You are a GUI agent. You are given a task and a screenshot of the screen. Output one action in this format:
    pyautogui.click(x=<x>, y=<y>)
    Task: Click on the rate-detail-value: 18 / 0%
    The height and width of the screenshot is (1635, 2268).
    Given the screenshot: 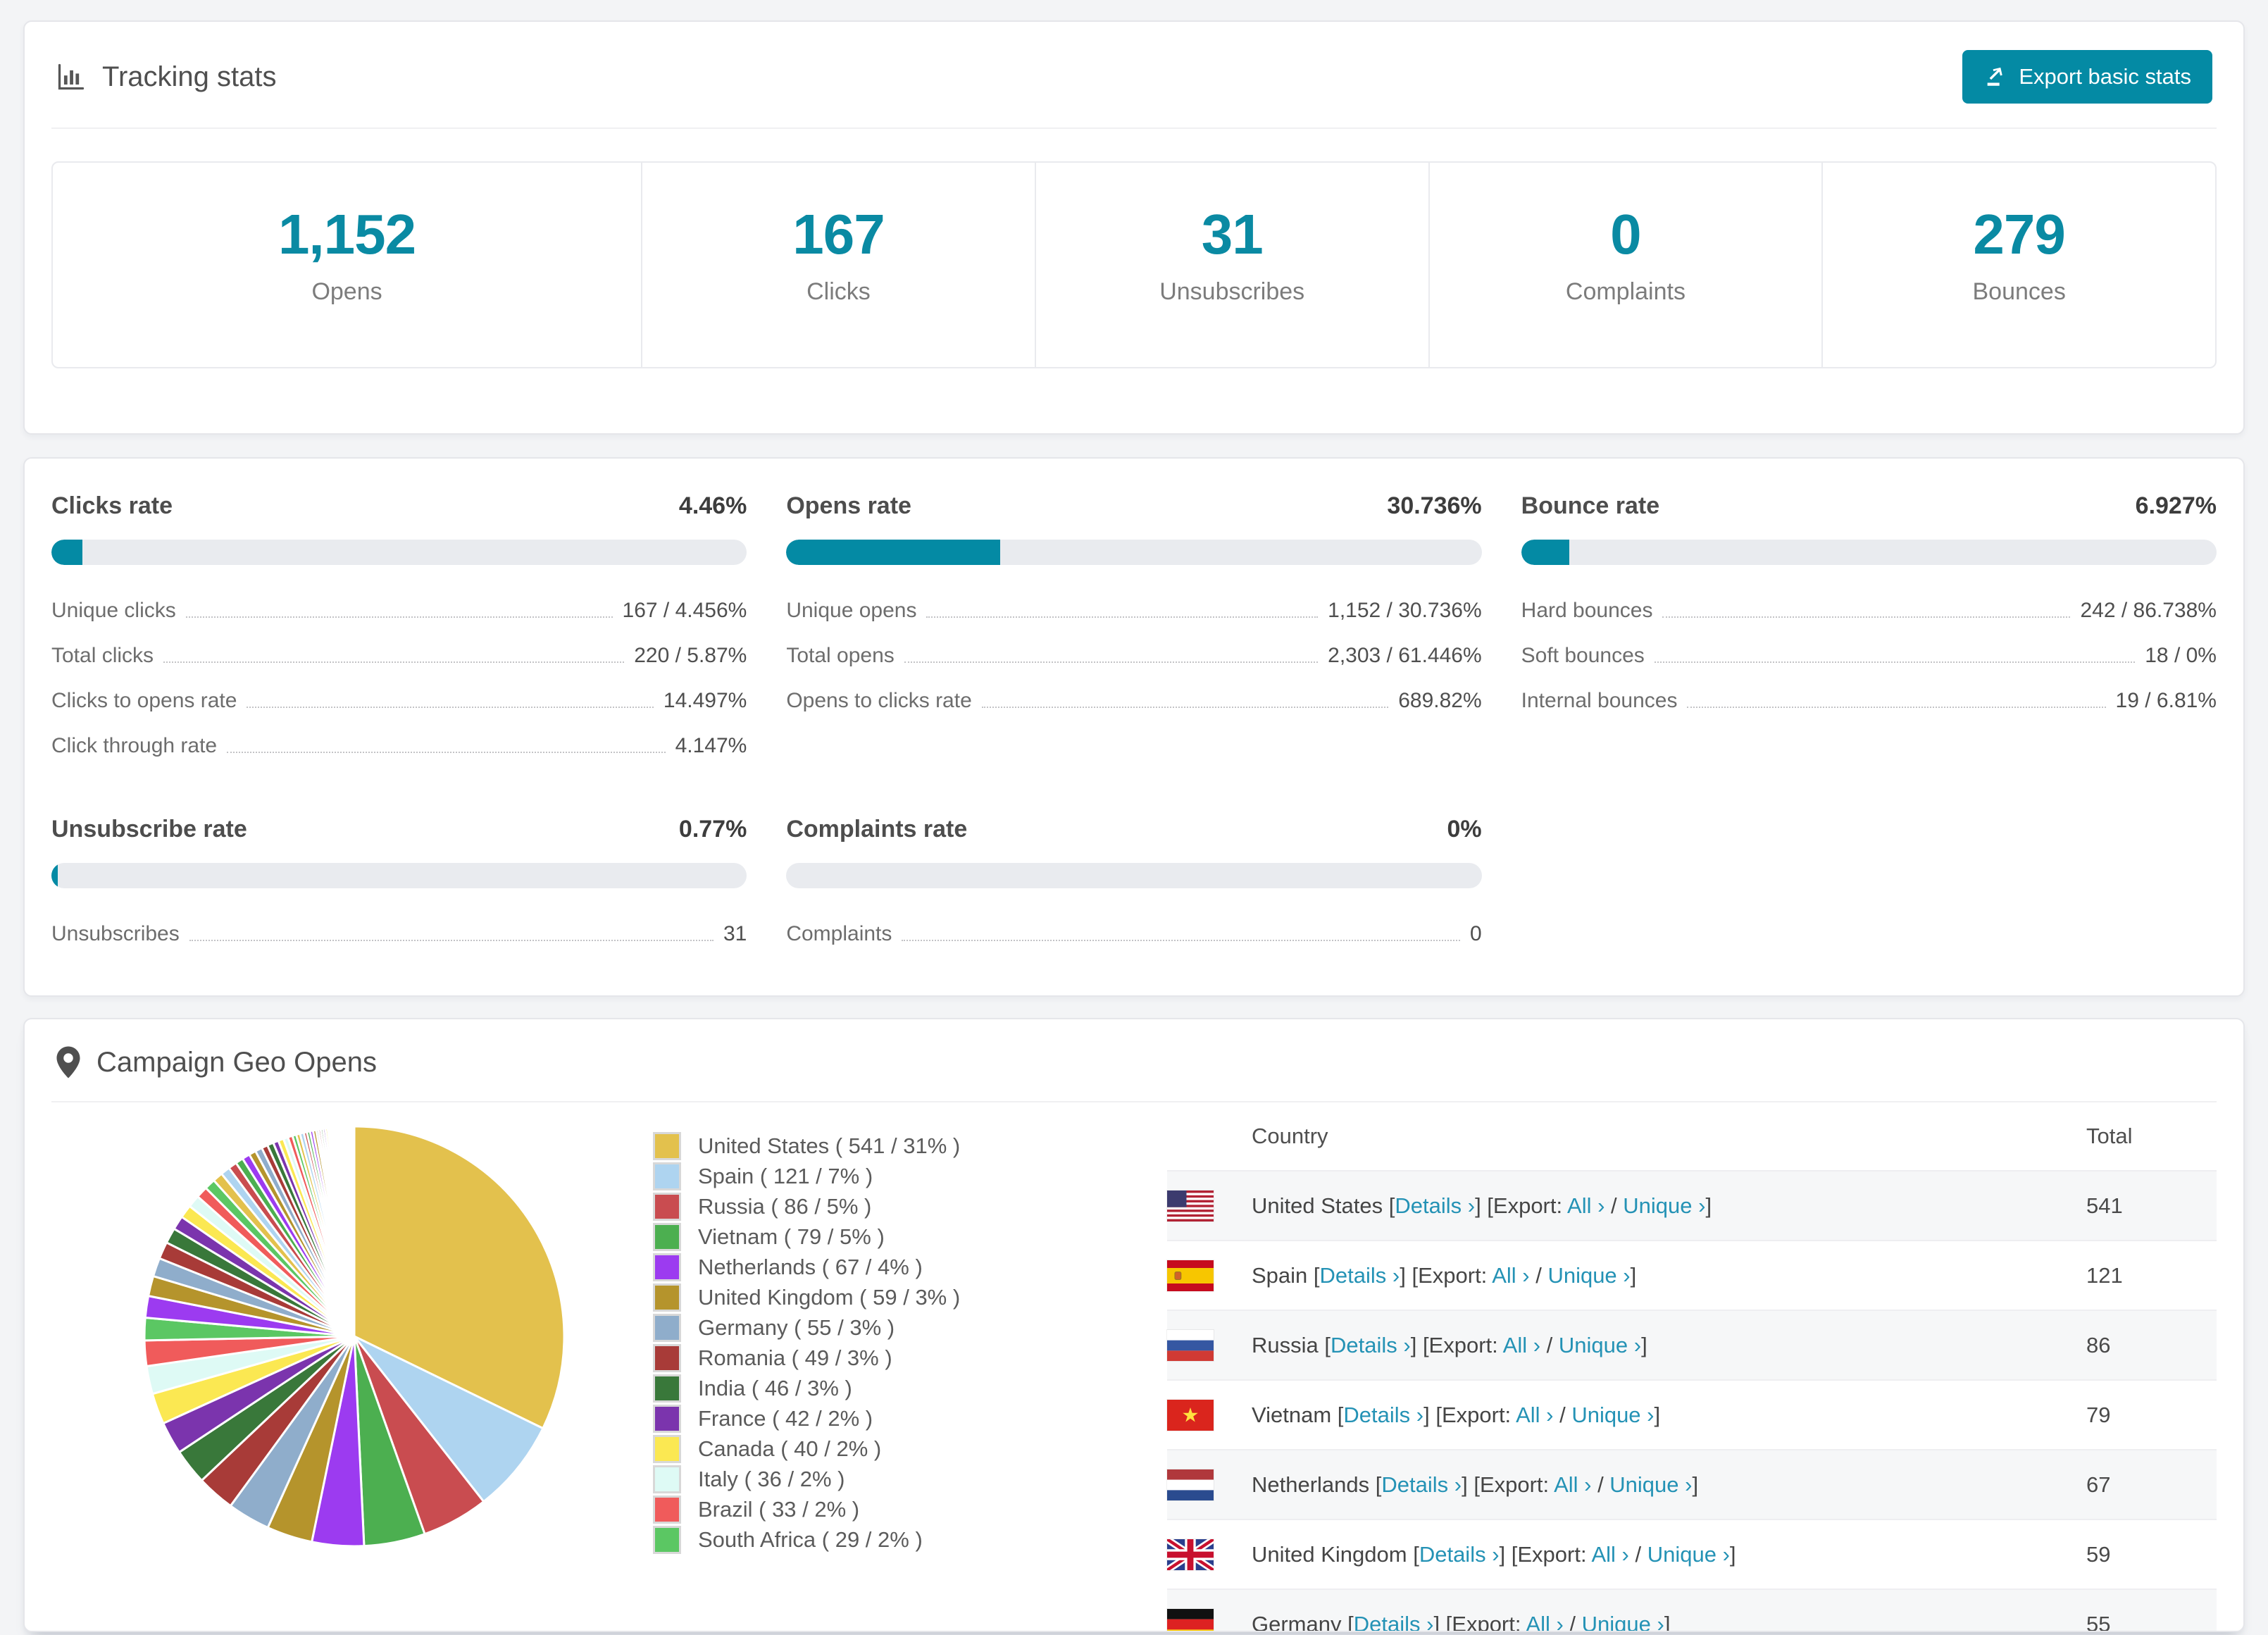 What is the action you would take?
    pyautogui.click(x=2181, y=655)
    